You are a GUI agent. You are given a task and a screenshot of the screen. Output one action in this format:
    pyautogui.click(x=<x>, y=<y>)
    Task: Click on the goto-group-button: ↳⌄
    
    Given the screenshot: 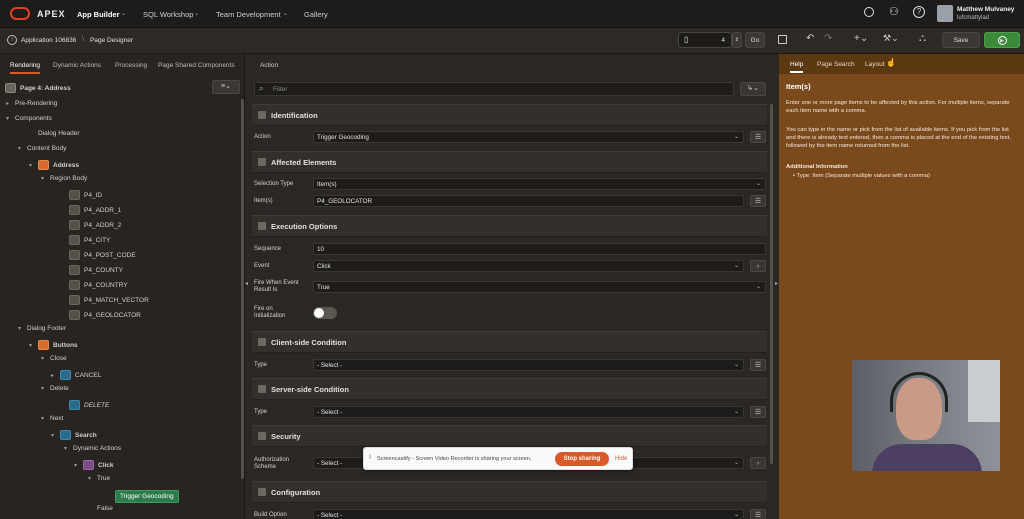 What is the action you would take?
    pyautogui.click(x=753, y=89)
    